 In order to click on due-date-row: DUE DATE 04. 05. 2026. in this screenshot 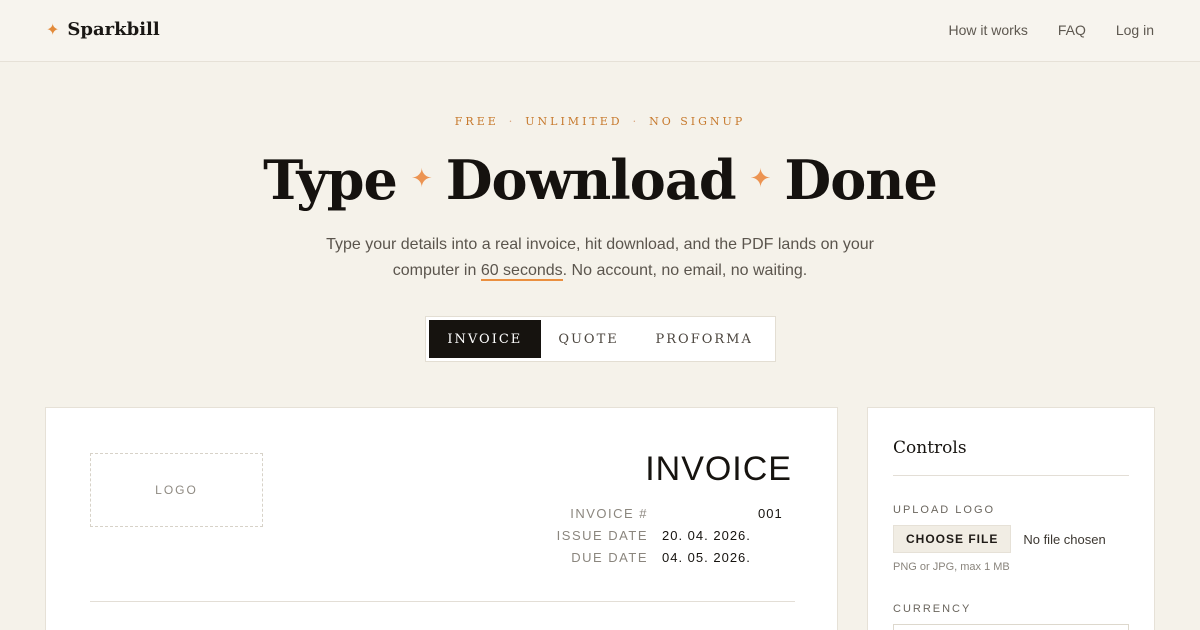, I will do `click(666, 557)`.